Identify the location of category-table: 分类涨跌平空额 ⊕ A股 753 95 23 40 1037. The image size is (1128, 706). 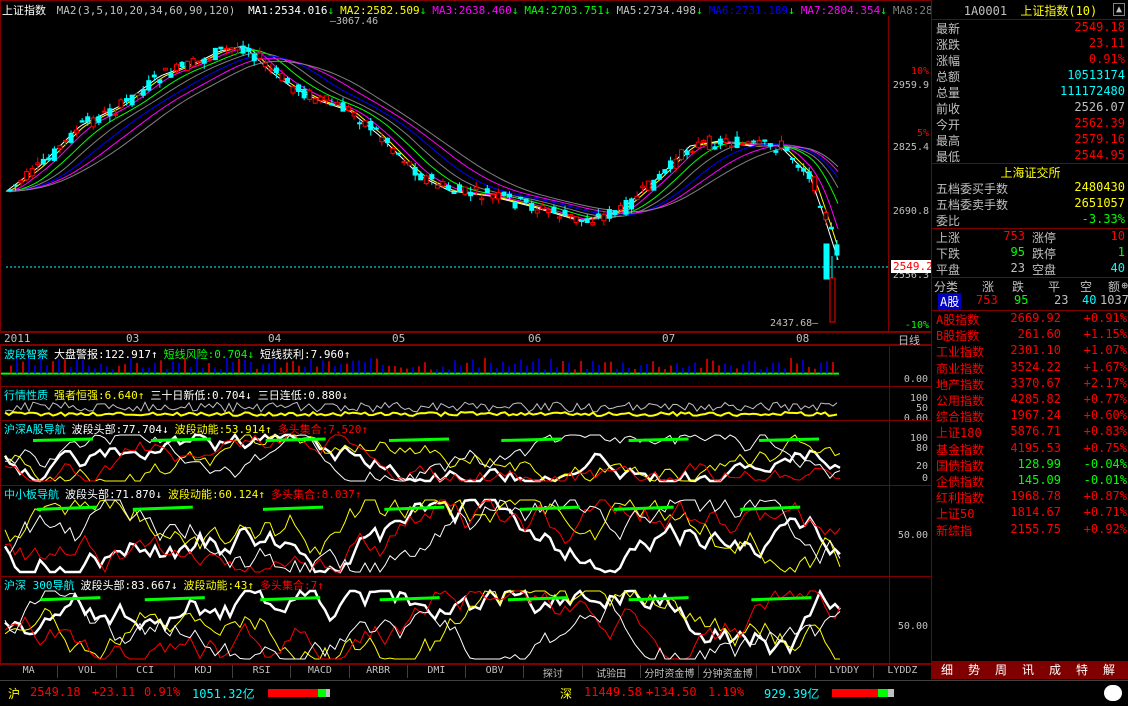
(1030, 294).